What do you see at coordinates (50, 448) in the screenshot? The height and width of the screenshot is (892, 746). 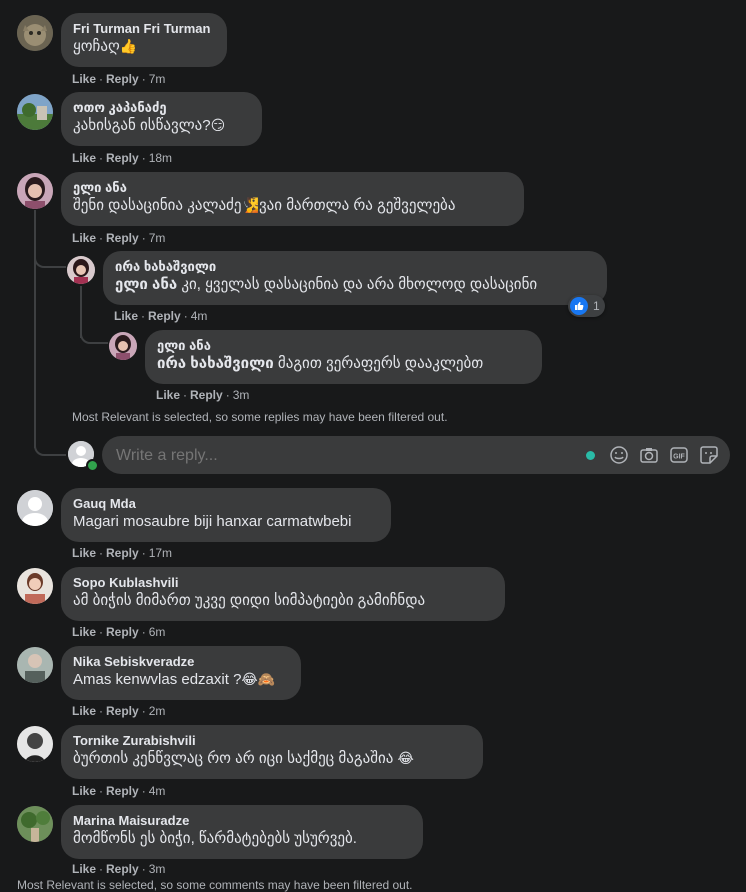 I see `thread-curve-reply-box` at bounding box center [50, 448].